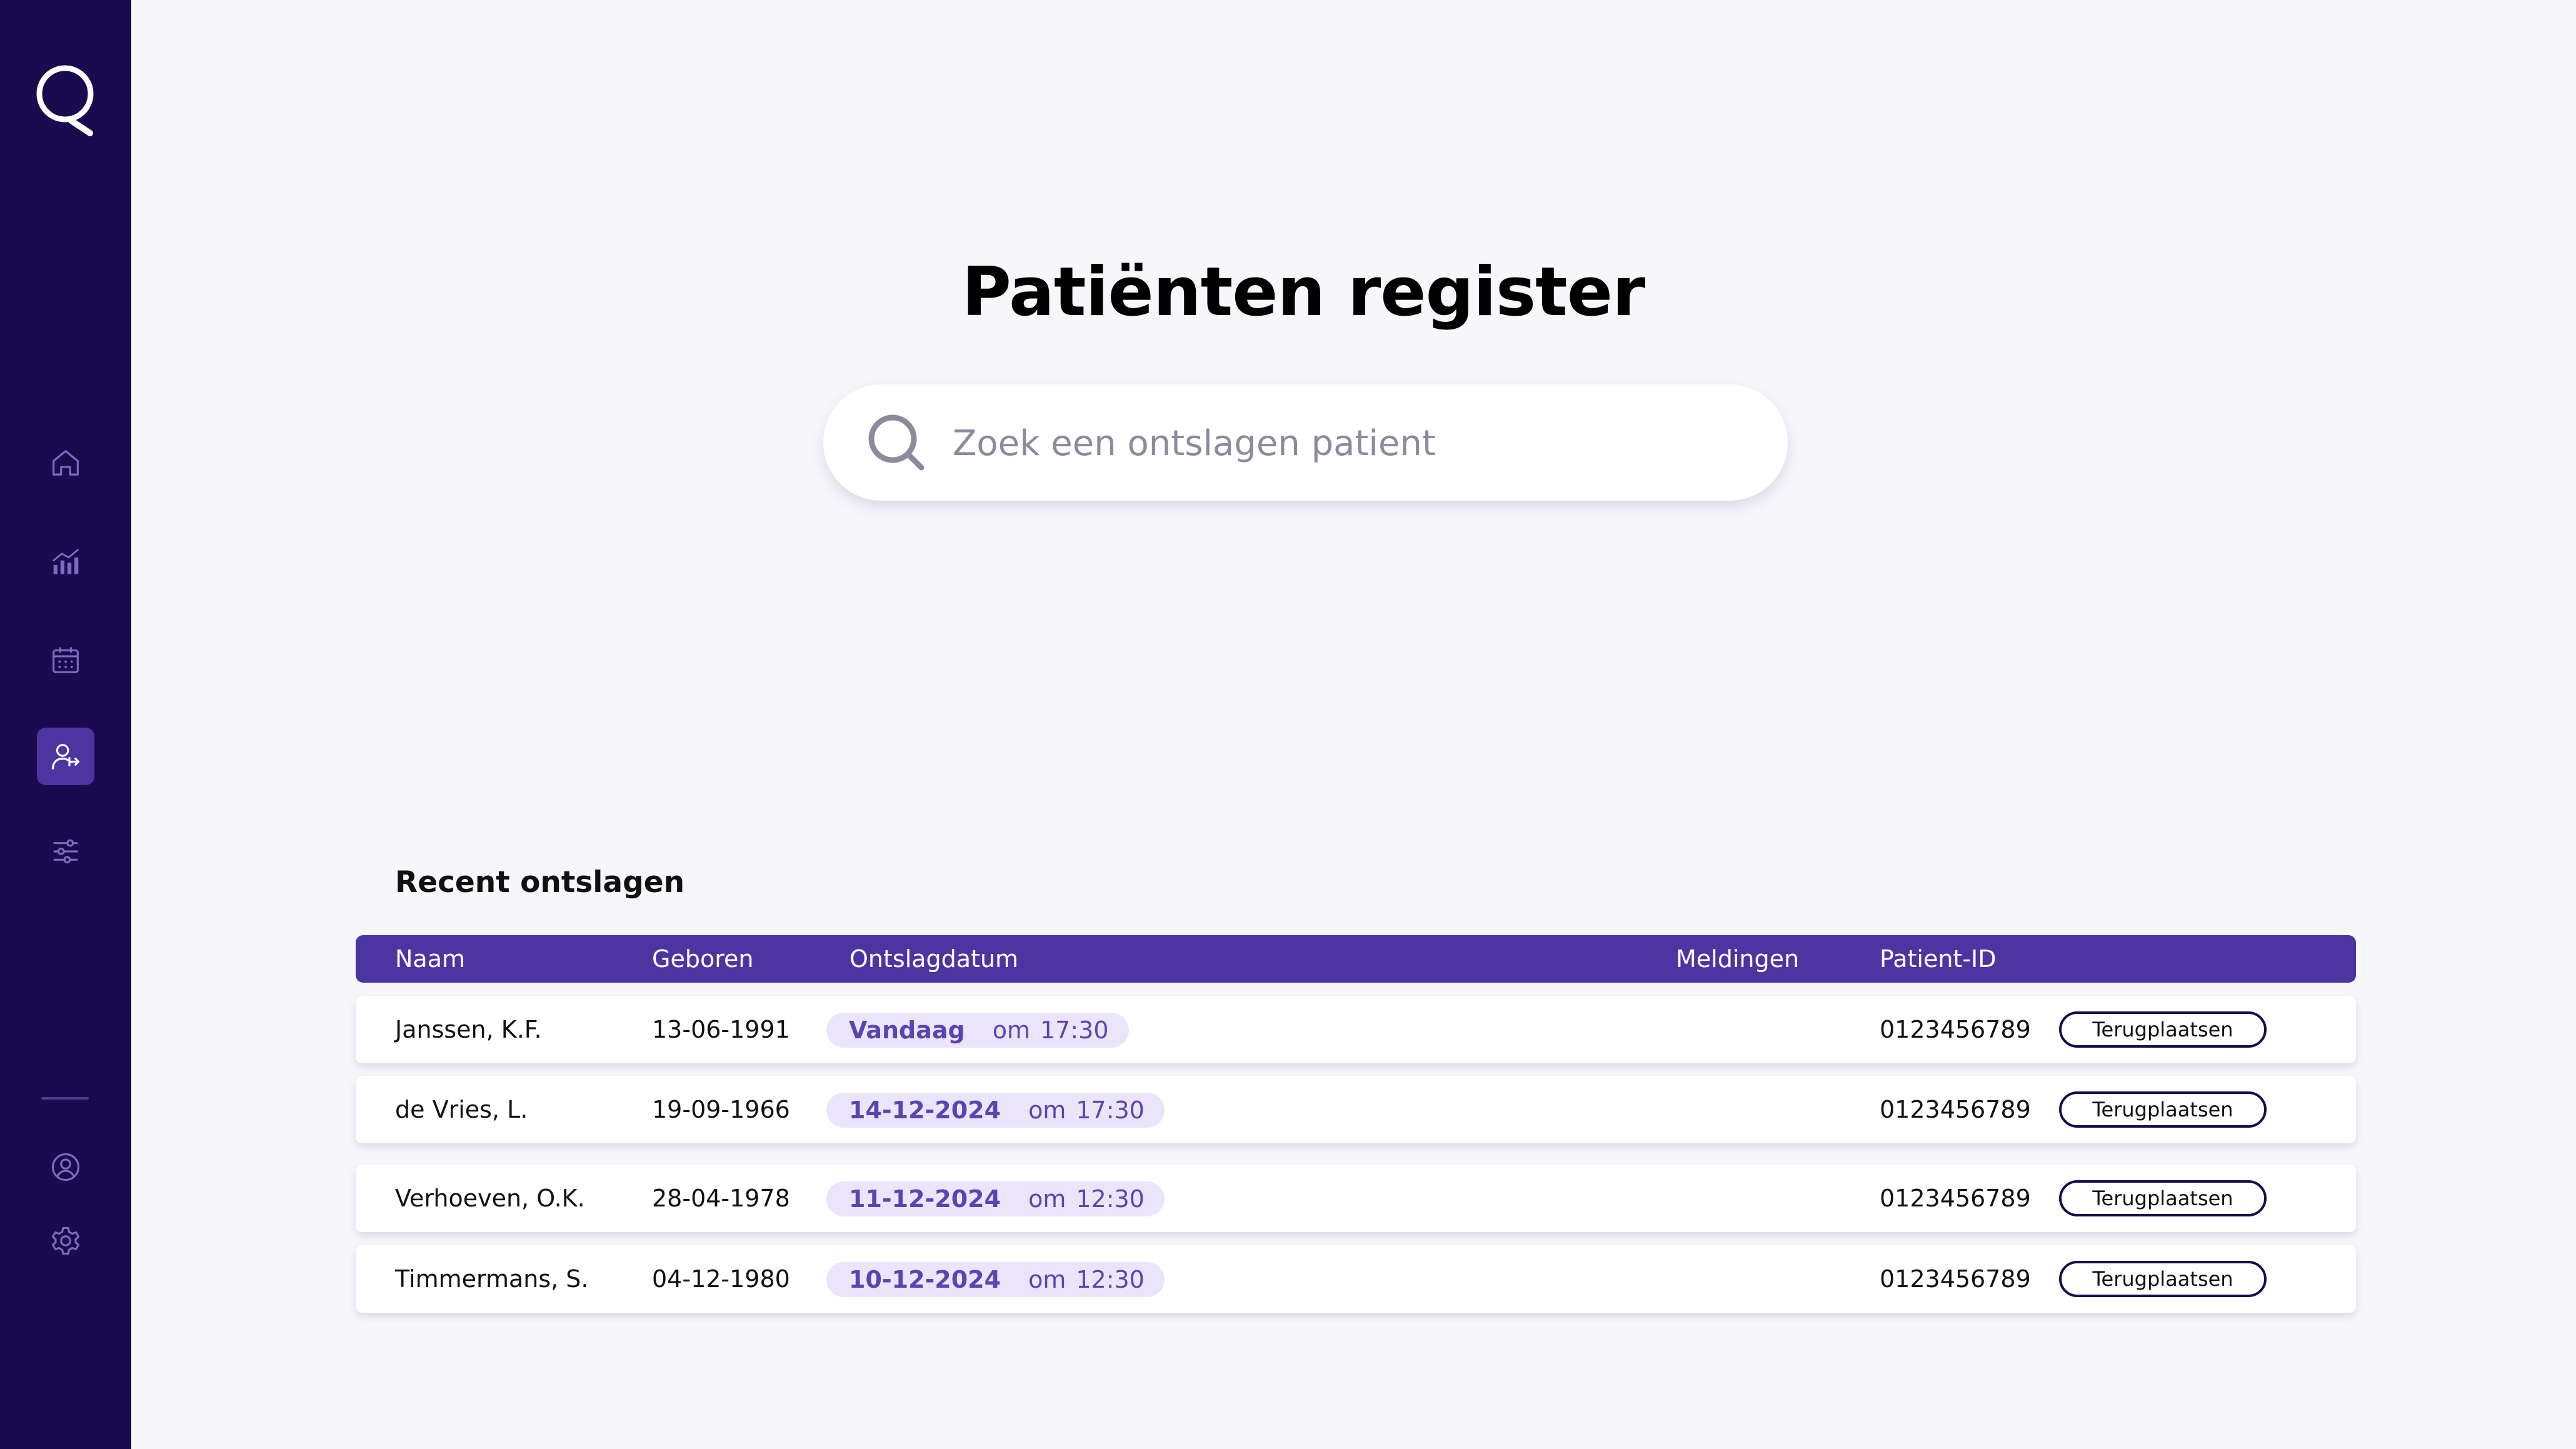  I want to click on nav-filters-button, so click(65, 851).